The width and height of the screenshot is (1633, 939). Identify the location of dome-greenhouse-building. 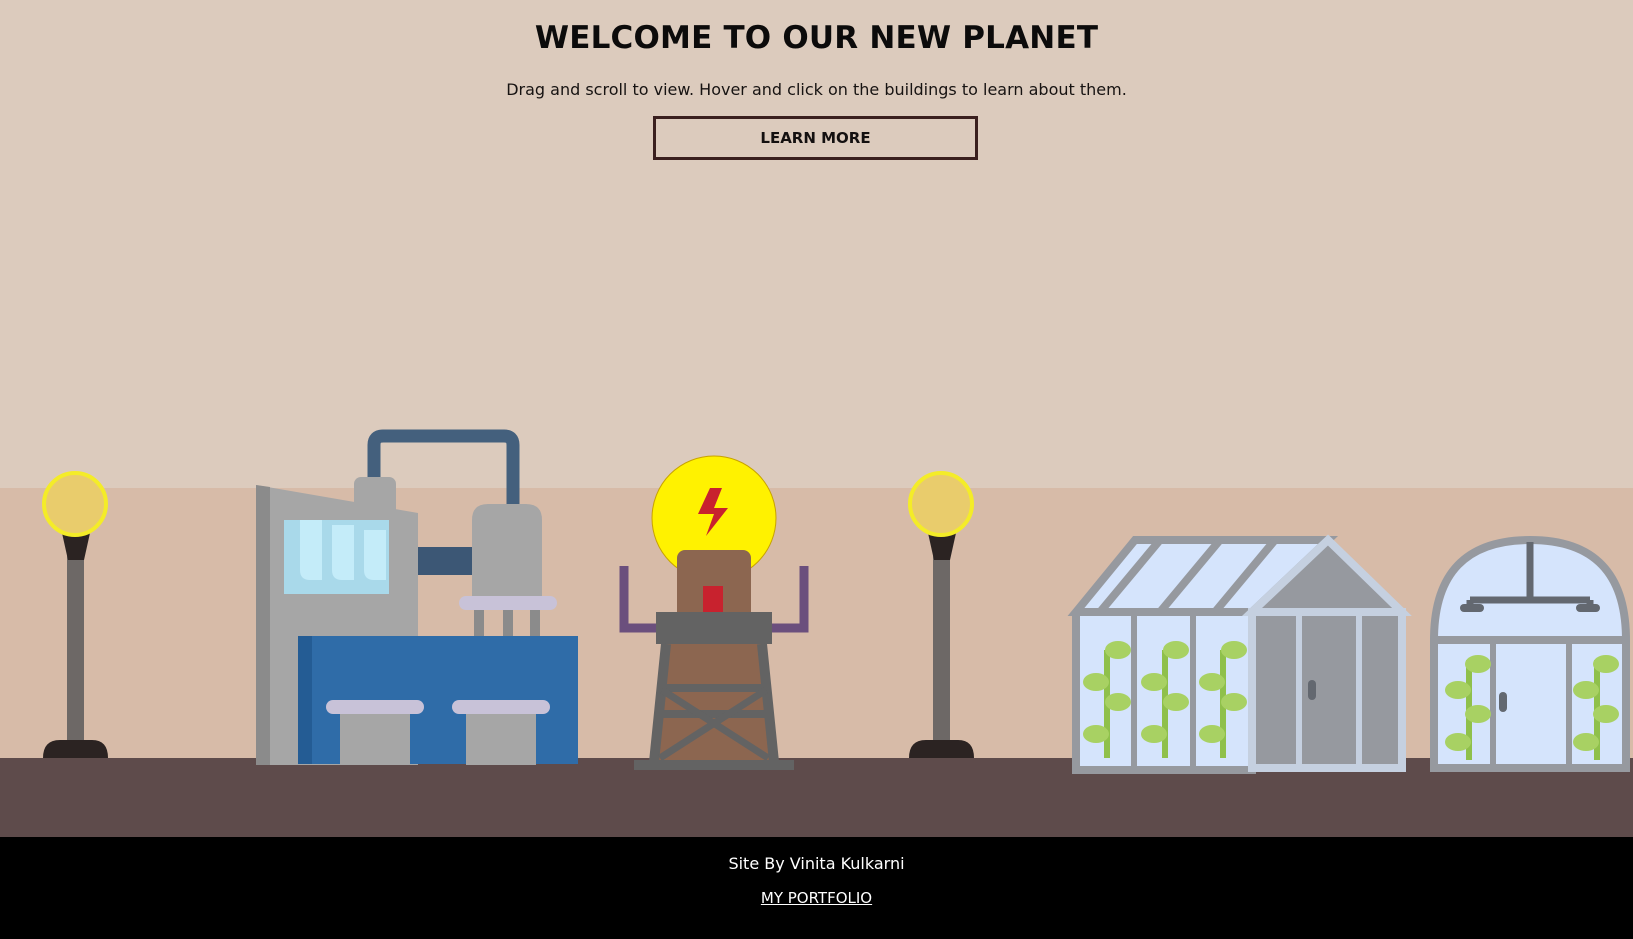
(1530, 653).